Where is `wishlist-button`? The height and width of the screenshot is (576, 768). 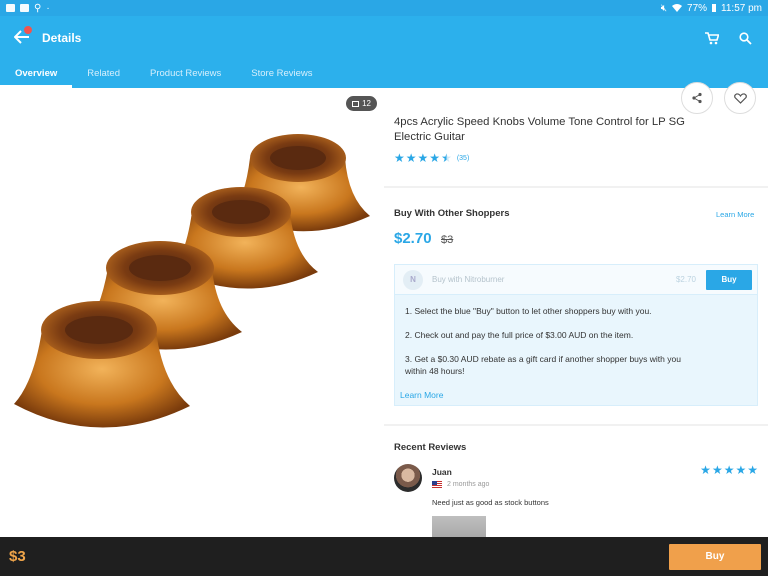 wishlist-button is located at coordinates (740, 98).